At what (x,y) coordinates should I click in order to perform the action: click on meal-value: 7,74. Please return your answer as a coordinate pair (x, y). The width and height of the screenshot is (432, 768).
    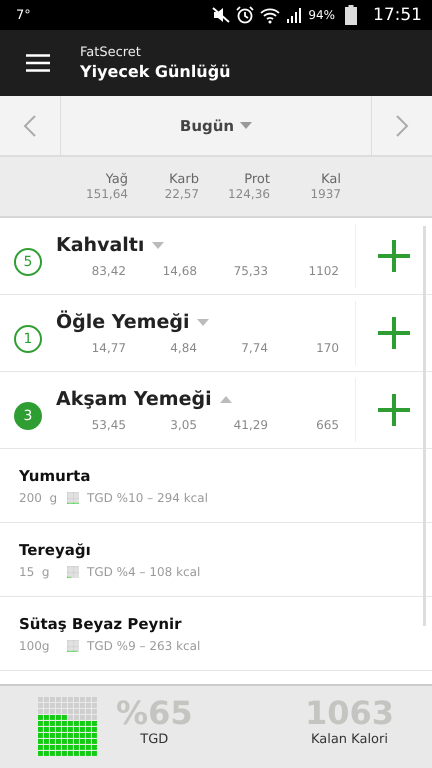
    Looking at the image, I should click on (254, 348).